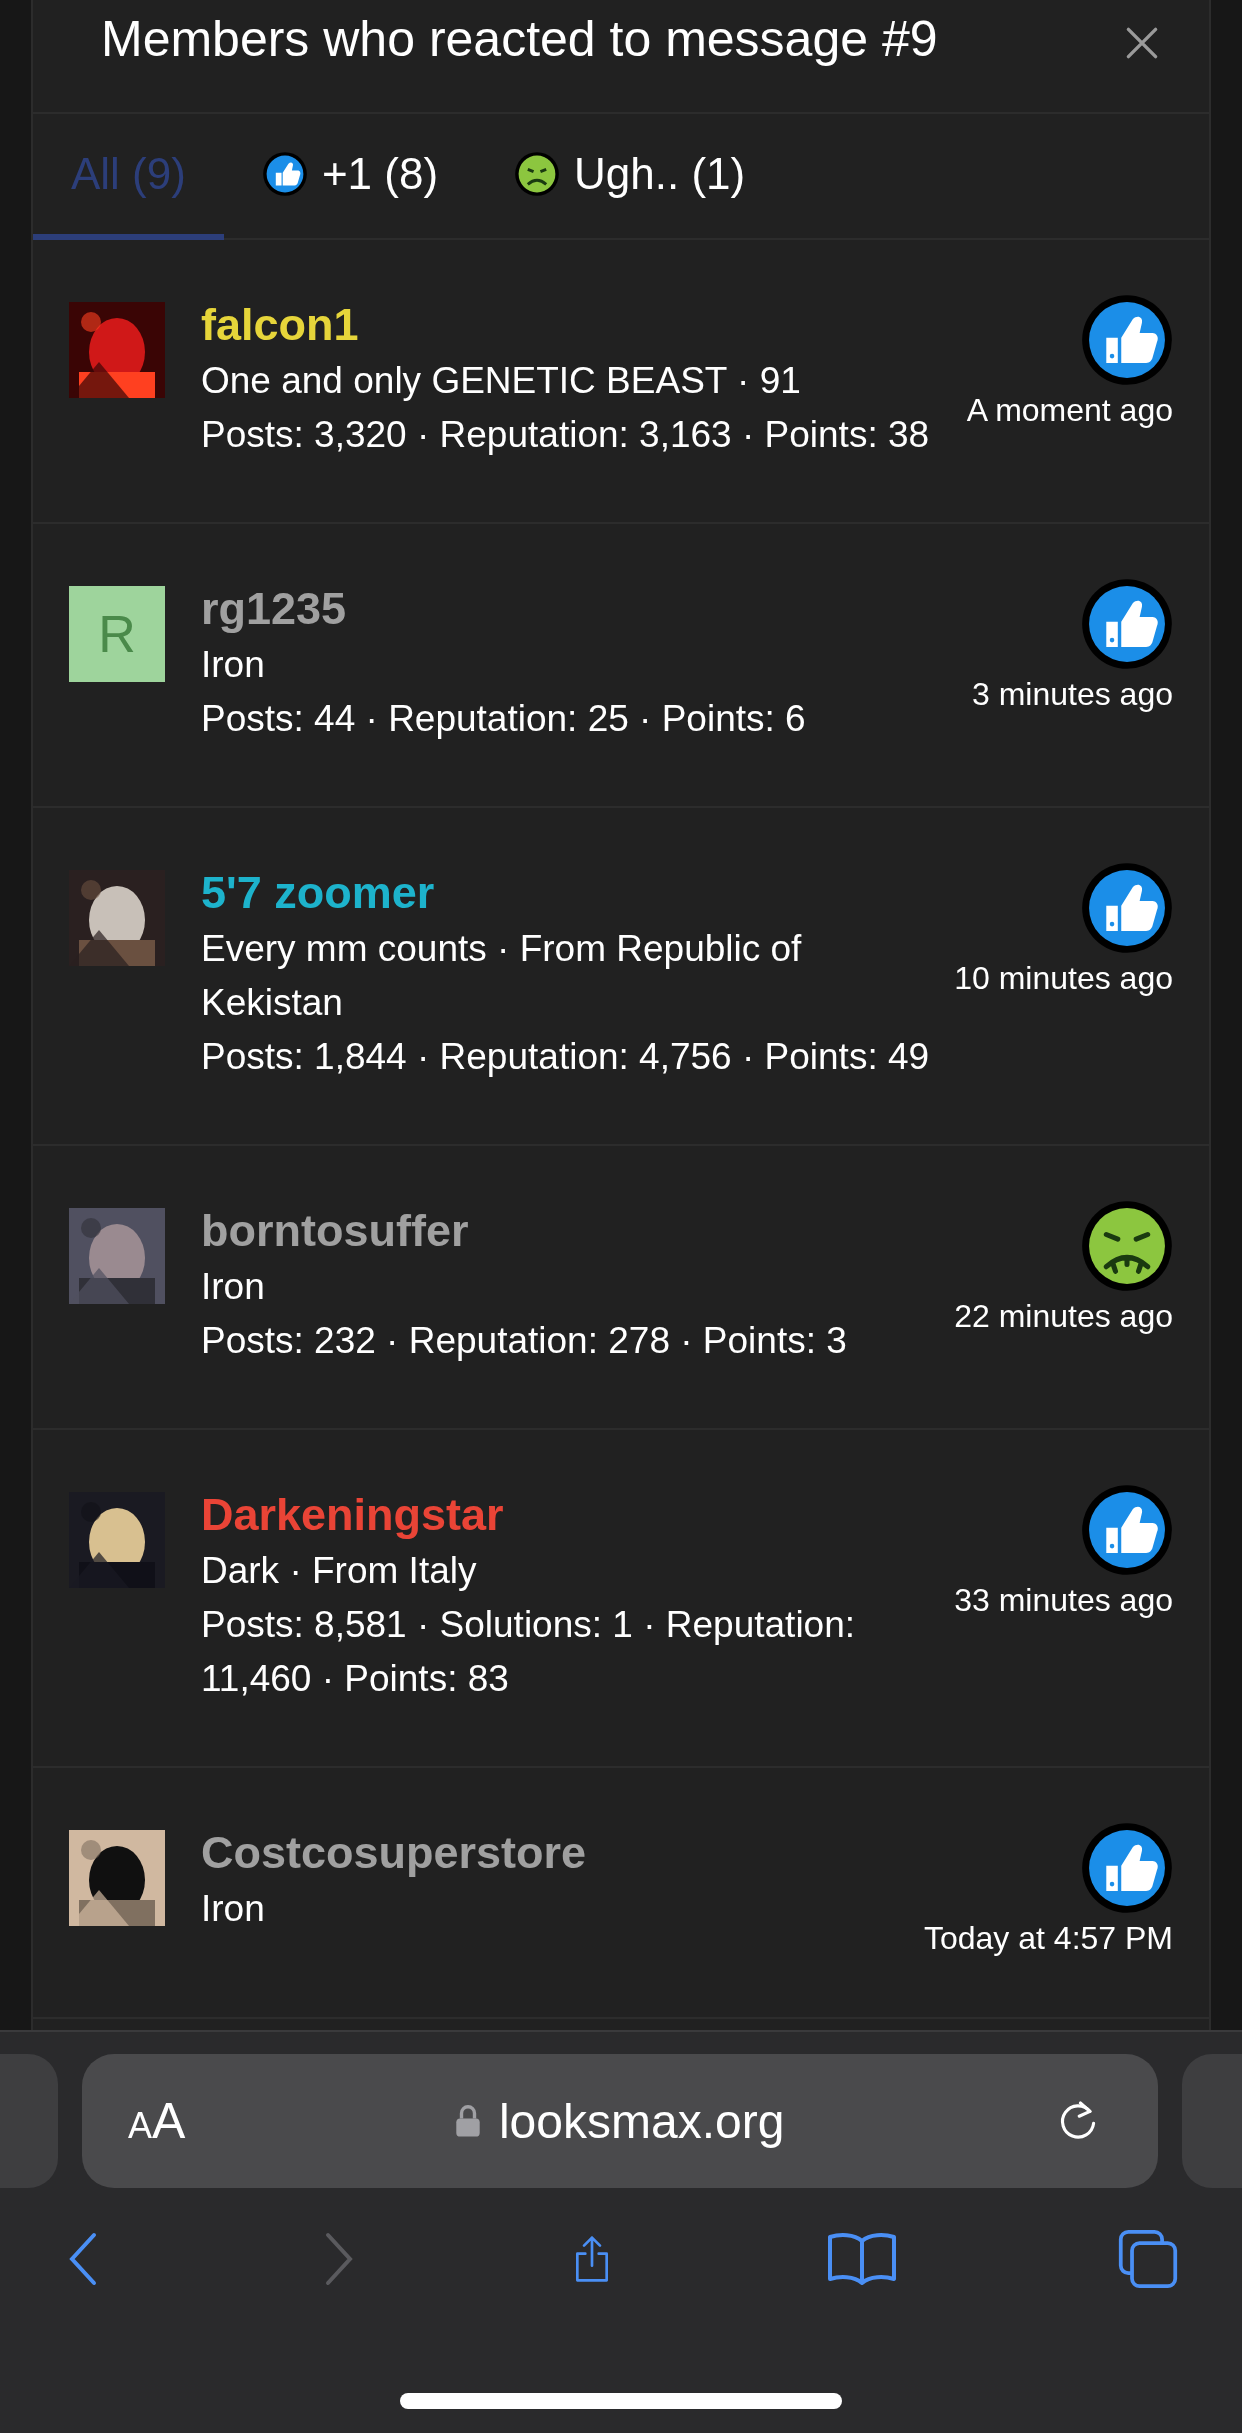 Image resolution: width=1242 pixels, height=2433 pixels. Describe the element at coordinates (1063, 978) in the screenshot. I see `reaction-time: 10 minutes ago` at that location.